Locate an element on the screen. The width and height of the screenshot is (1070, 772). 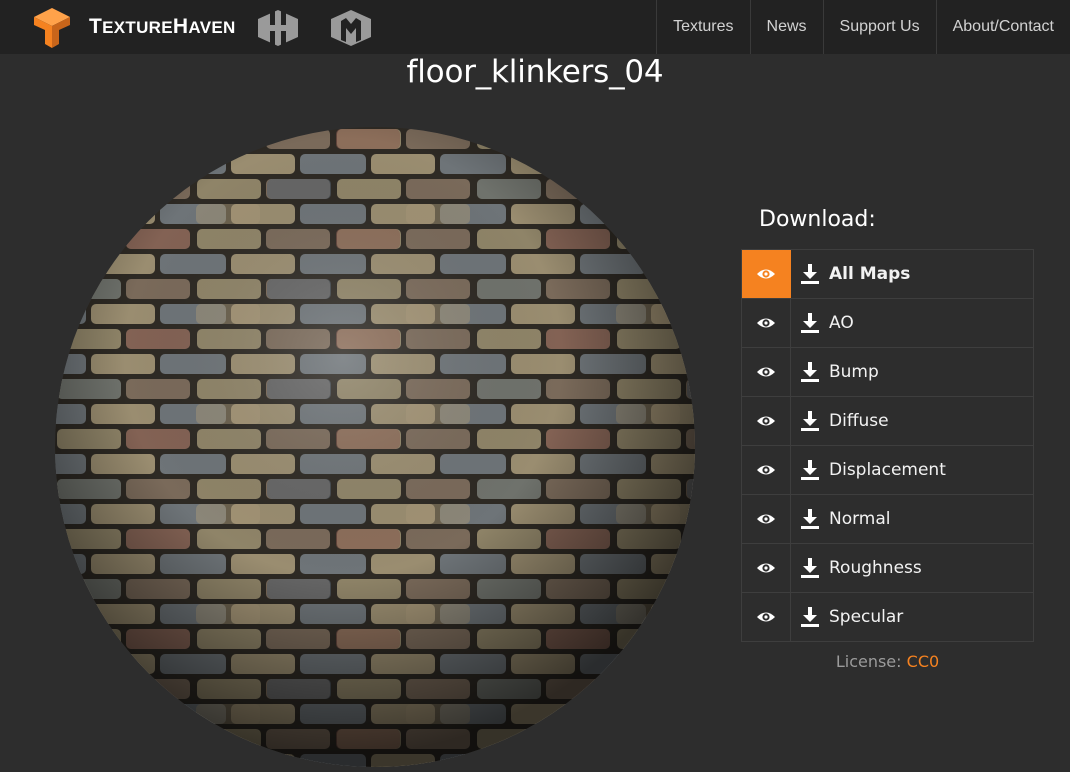
download-row-all-maps: All Maps is located at coordinates (887, 274).